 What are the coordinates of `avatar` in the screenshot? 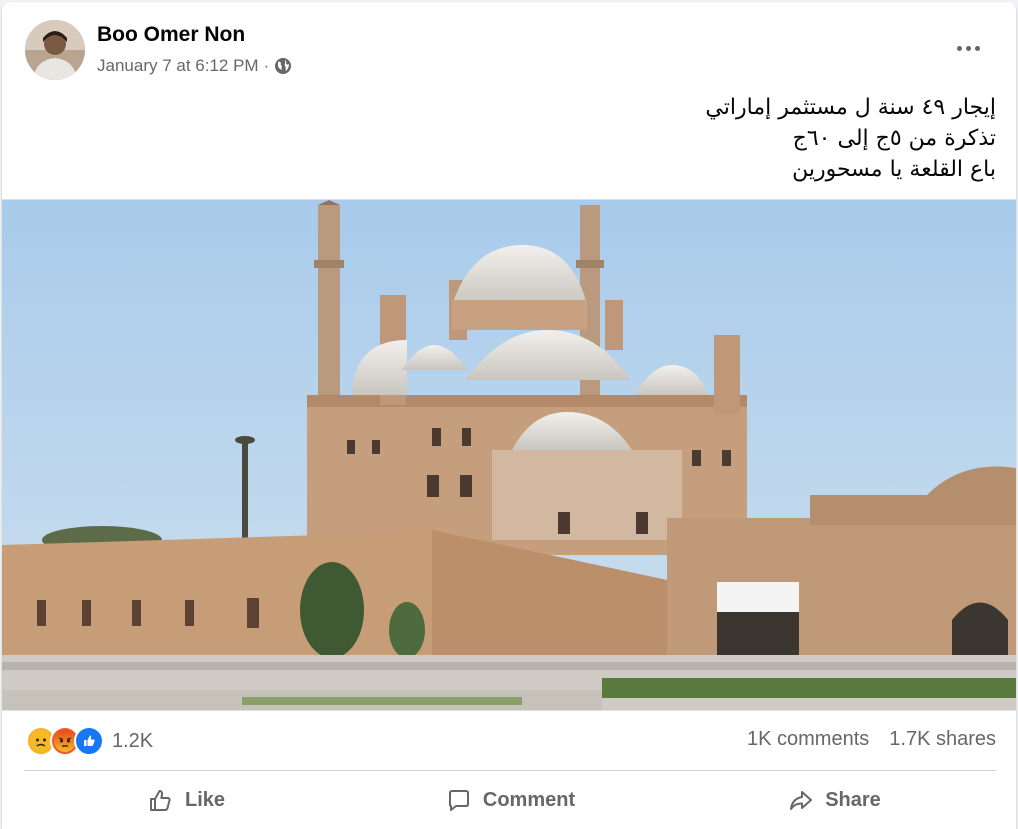 It's located at (55, 50).